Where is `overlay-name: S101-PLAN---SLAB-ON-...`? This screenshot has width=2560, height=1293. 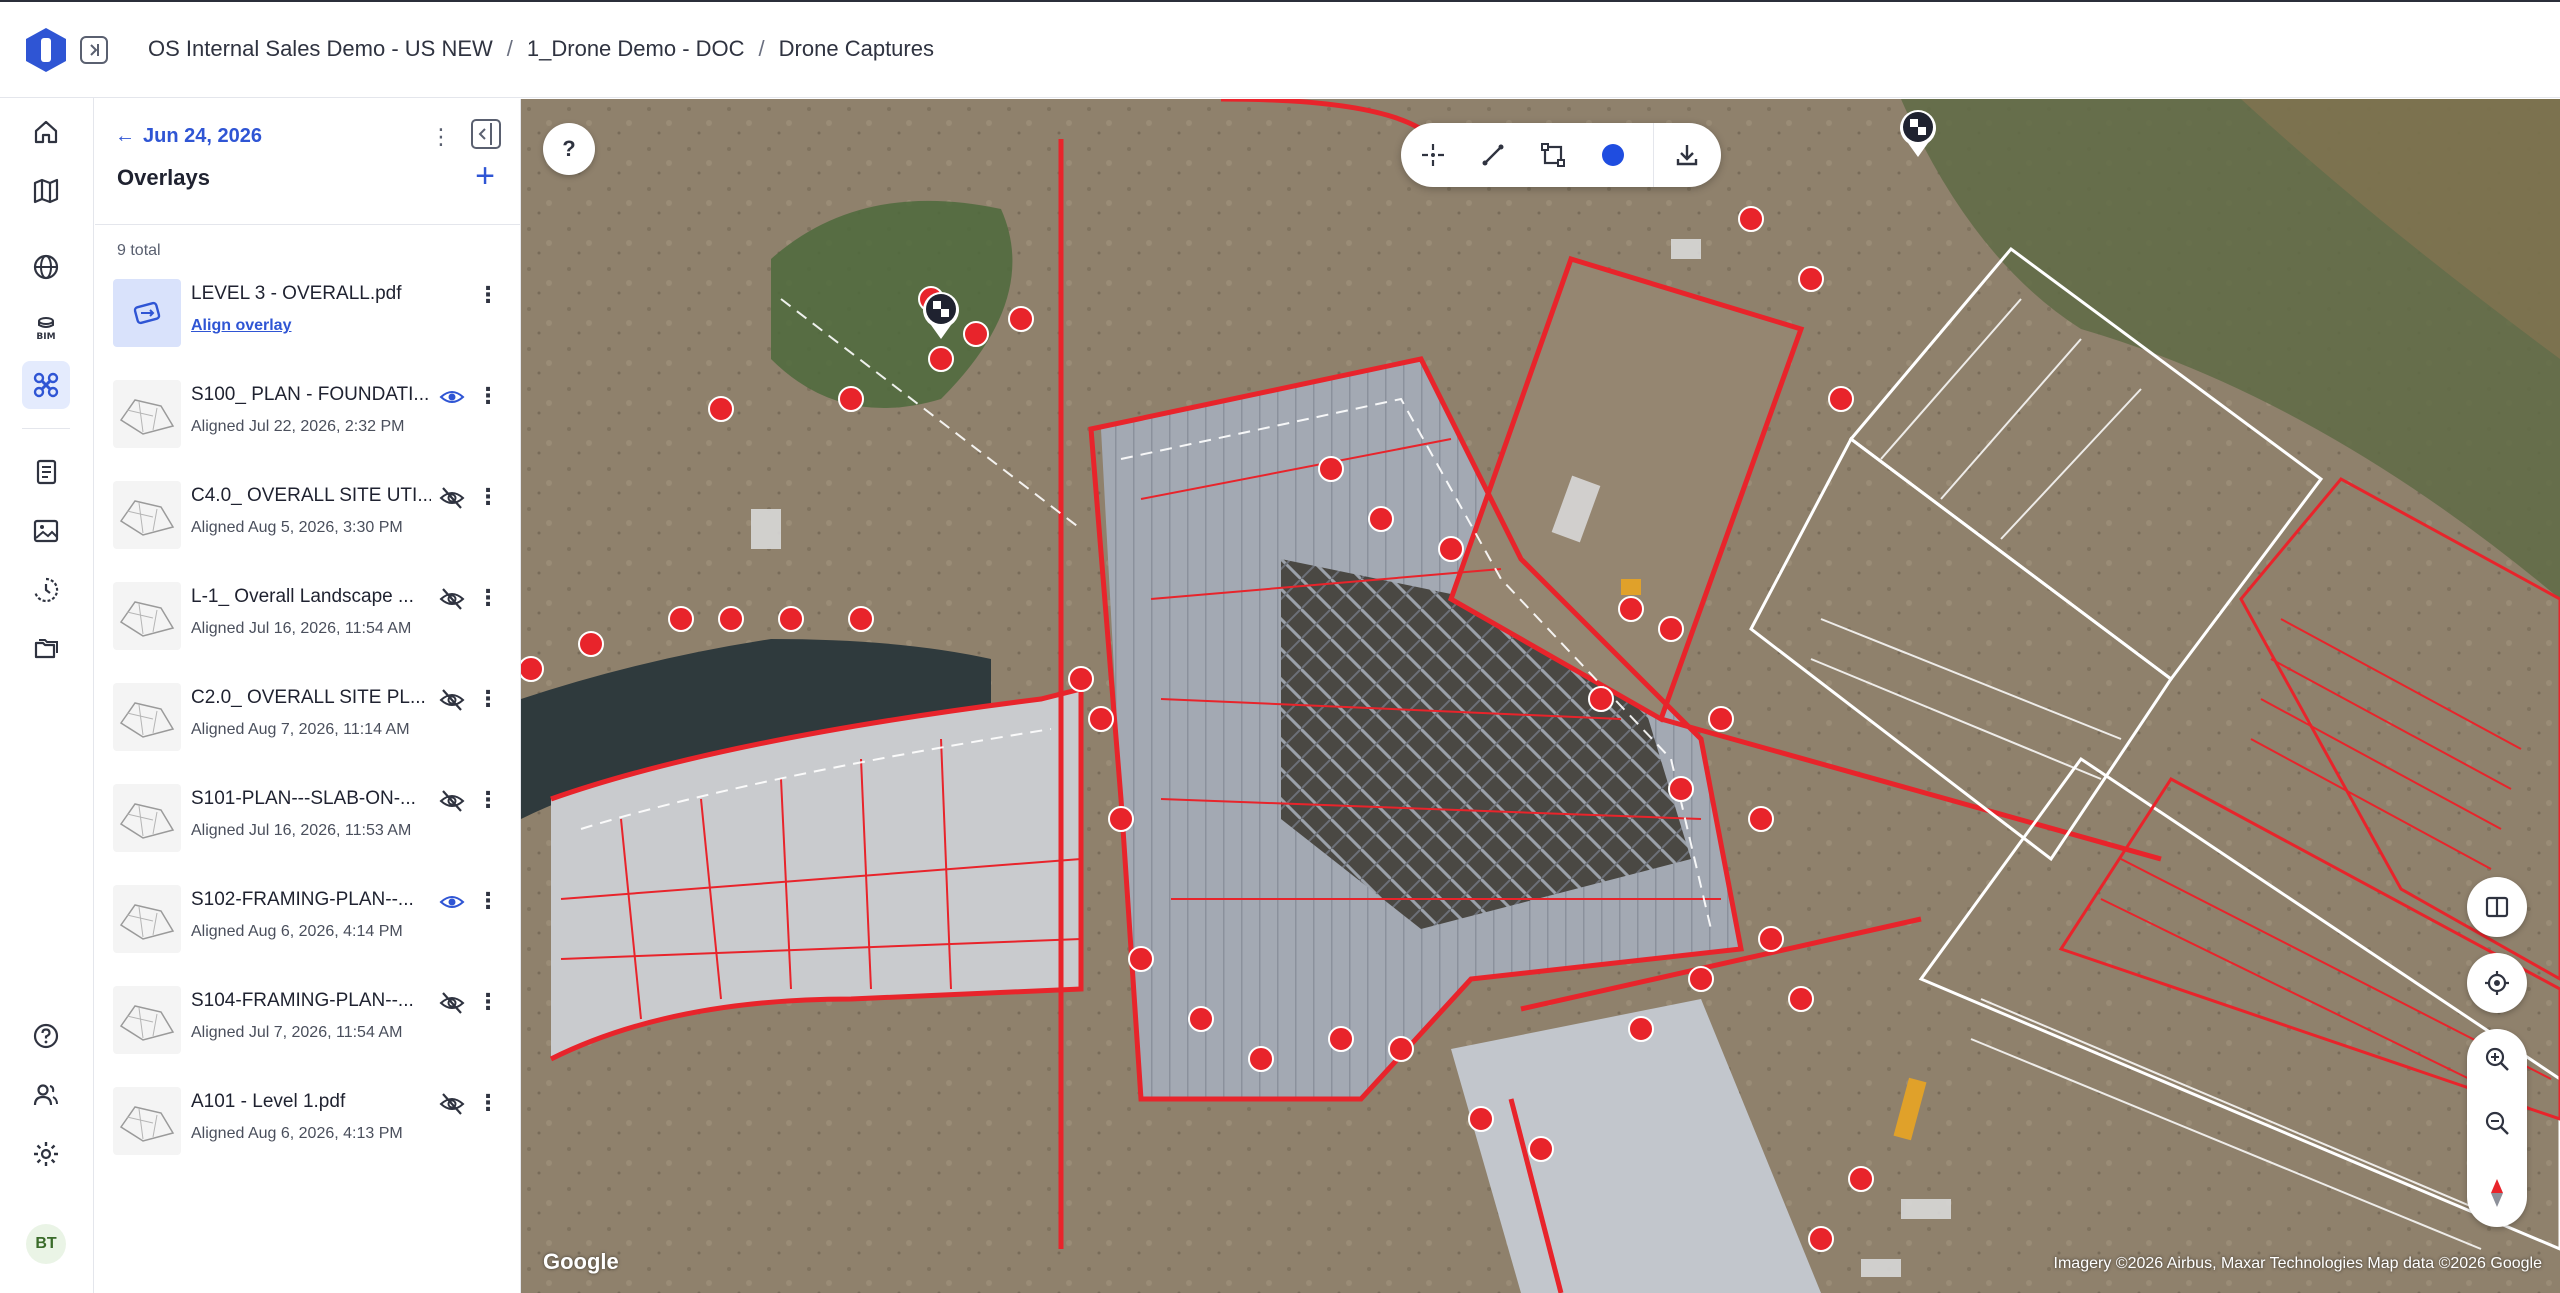
overlay-name: S101-PLAN---SLAB-ON-... is located at coordinates (303, 798).